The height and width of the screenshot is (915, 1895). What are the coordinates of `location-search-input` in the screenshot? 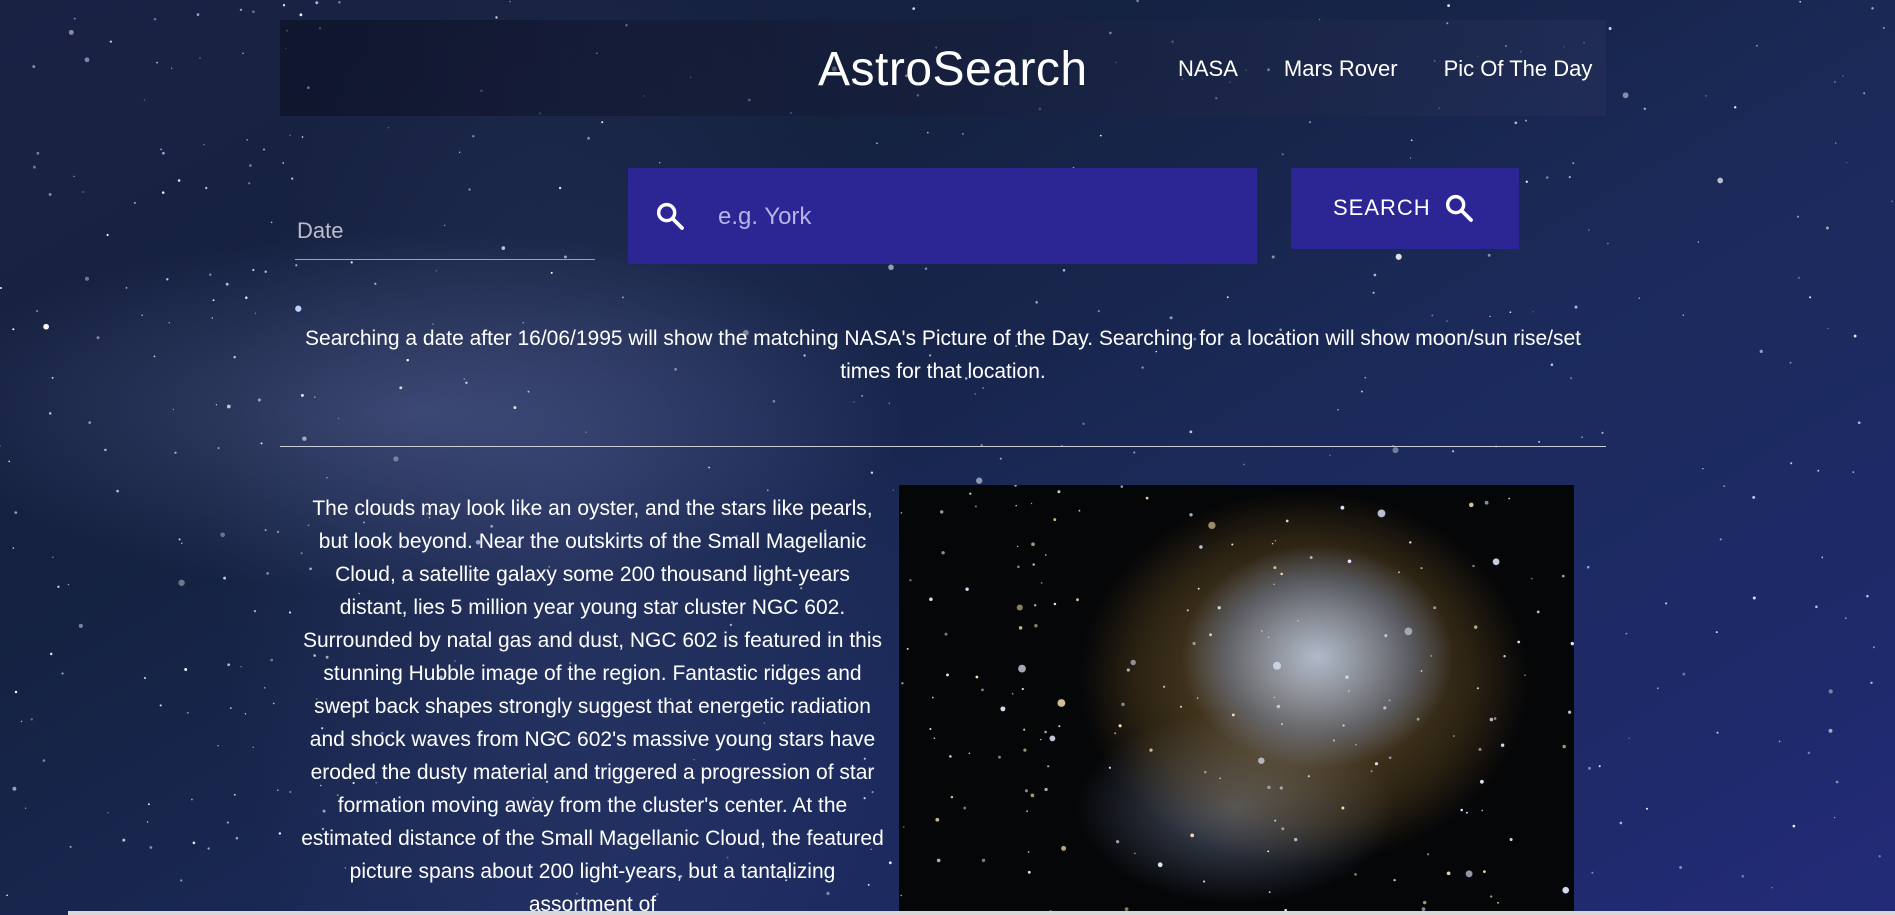 It's located at (978, 217).